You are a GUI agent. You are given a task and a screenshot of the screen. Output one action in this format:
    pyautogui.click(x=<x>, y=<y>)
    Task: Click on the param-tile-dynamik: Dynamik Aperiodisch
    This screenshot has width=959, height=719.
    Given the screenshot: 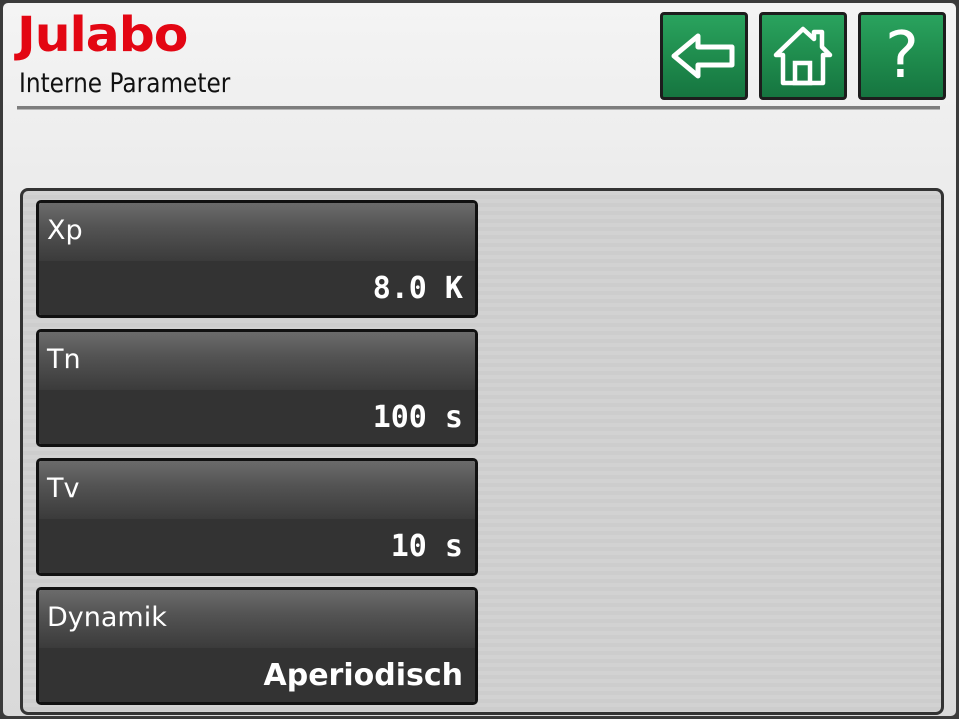 What is the action you would take?
    pyautogui.click(x=257, y=646)
    